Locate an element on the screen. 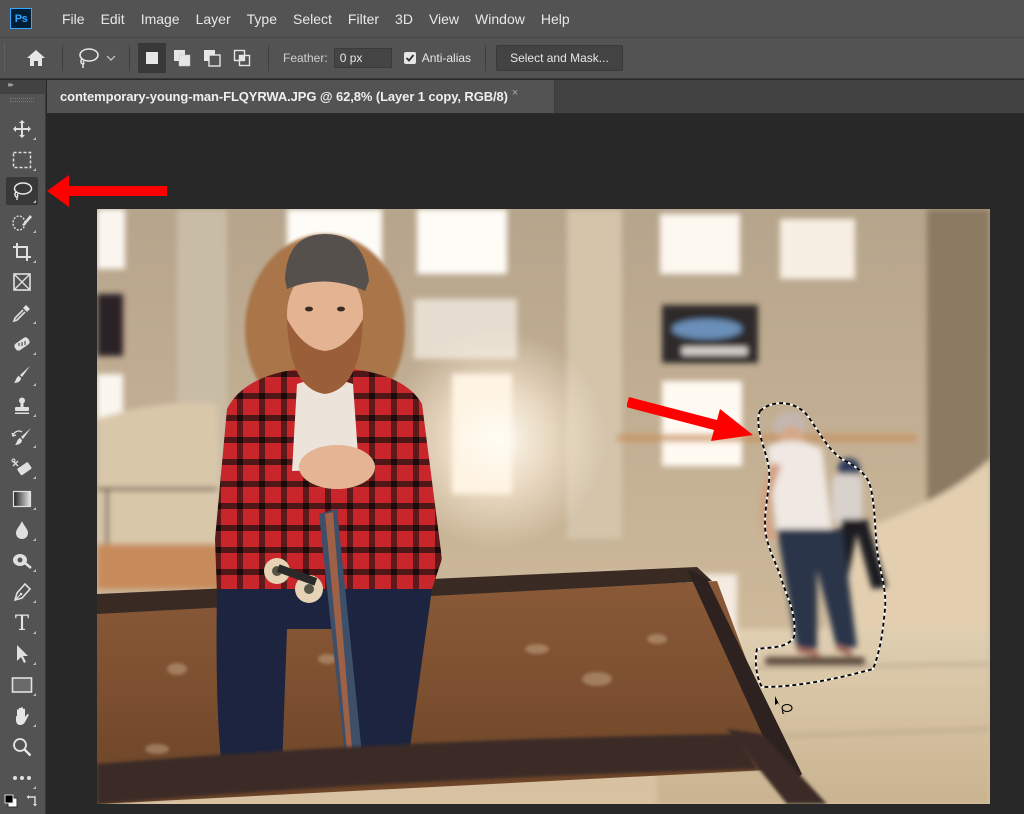 The image size is (1024, 814). new-selection-icon is located at coordinates (152, 58).